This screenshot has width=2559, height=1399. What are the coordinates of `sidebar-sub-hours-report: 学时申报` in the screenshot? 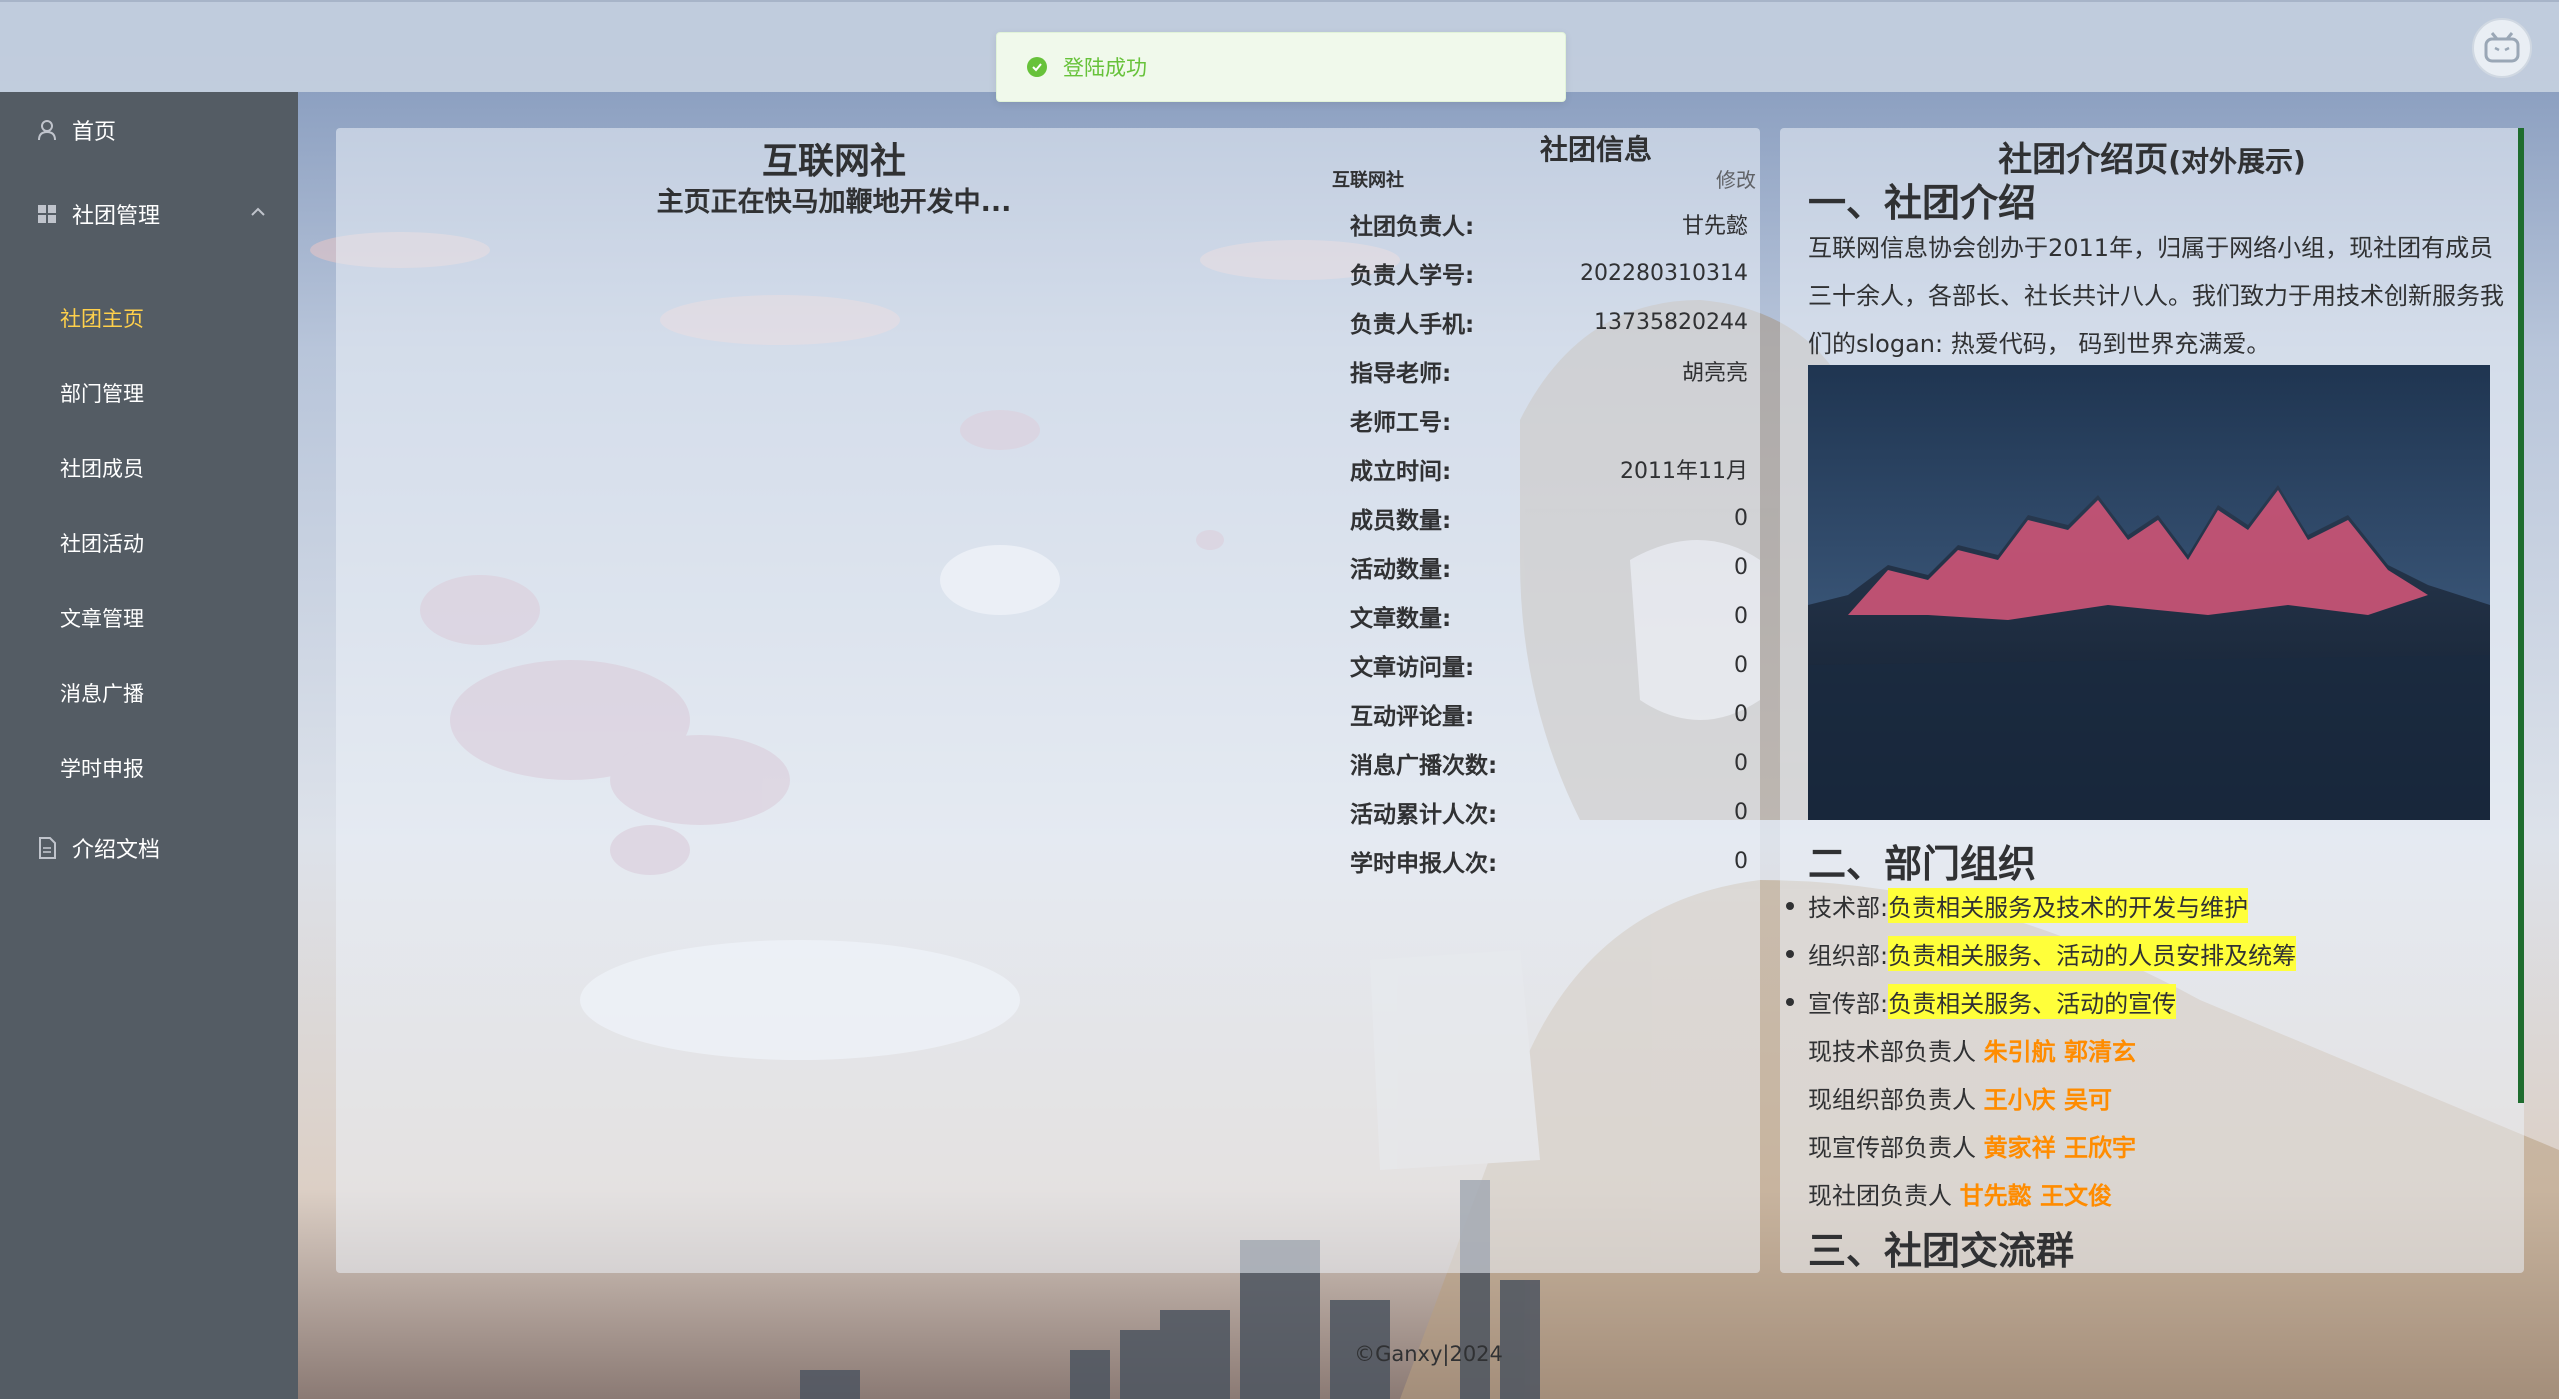 It's located at (149, 768).